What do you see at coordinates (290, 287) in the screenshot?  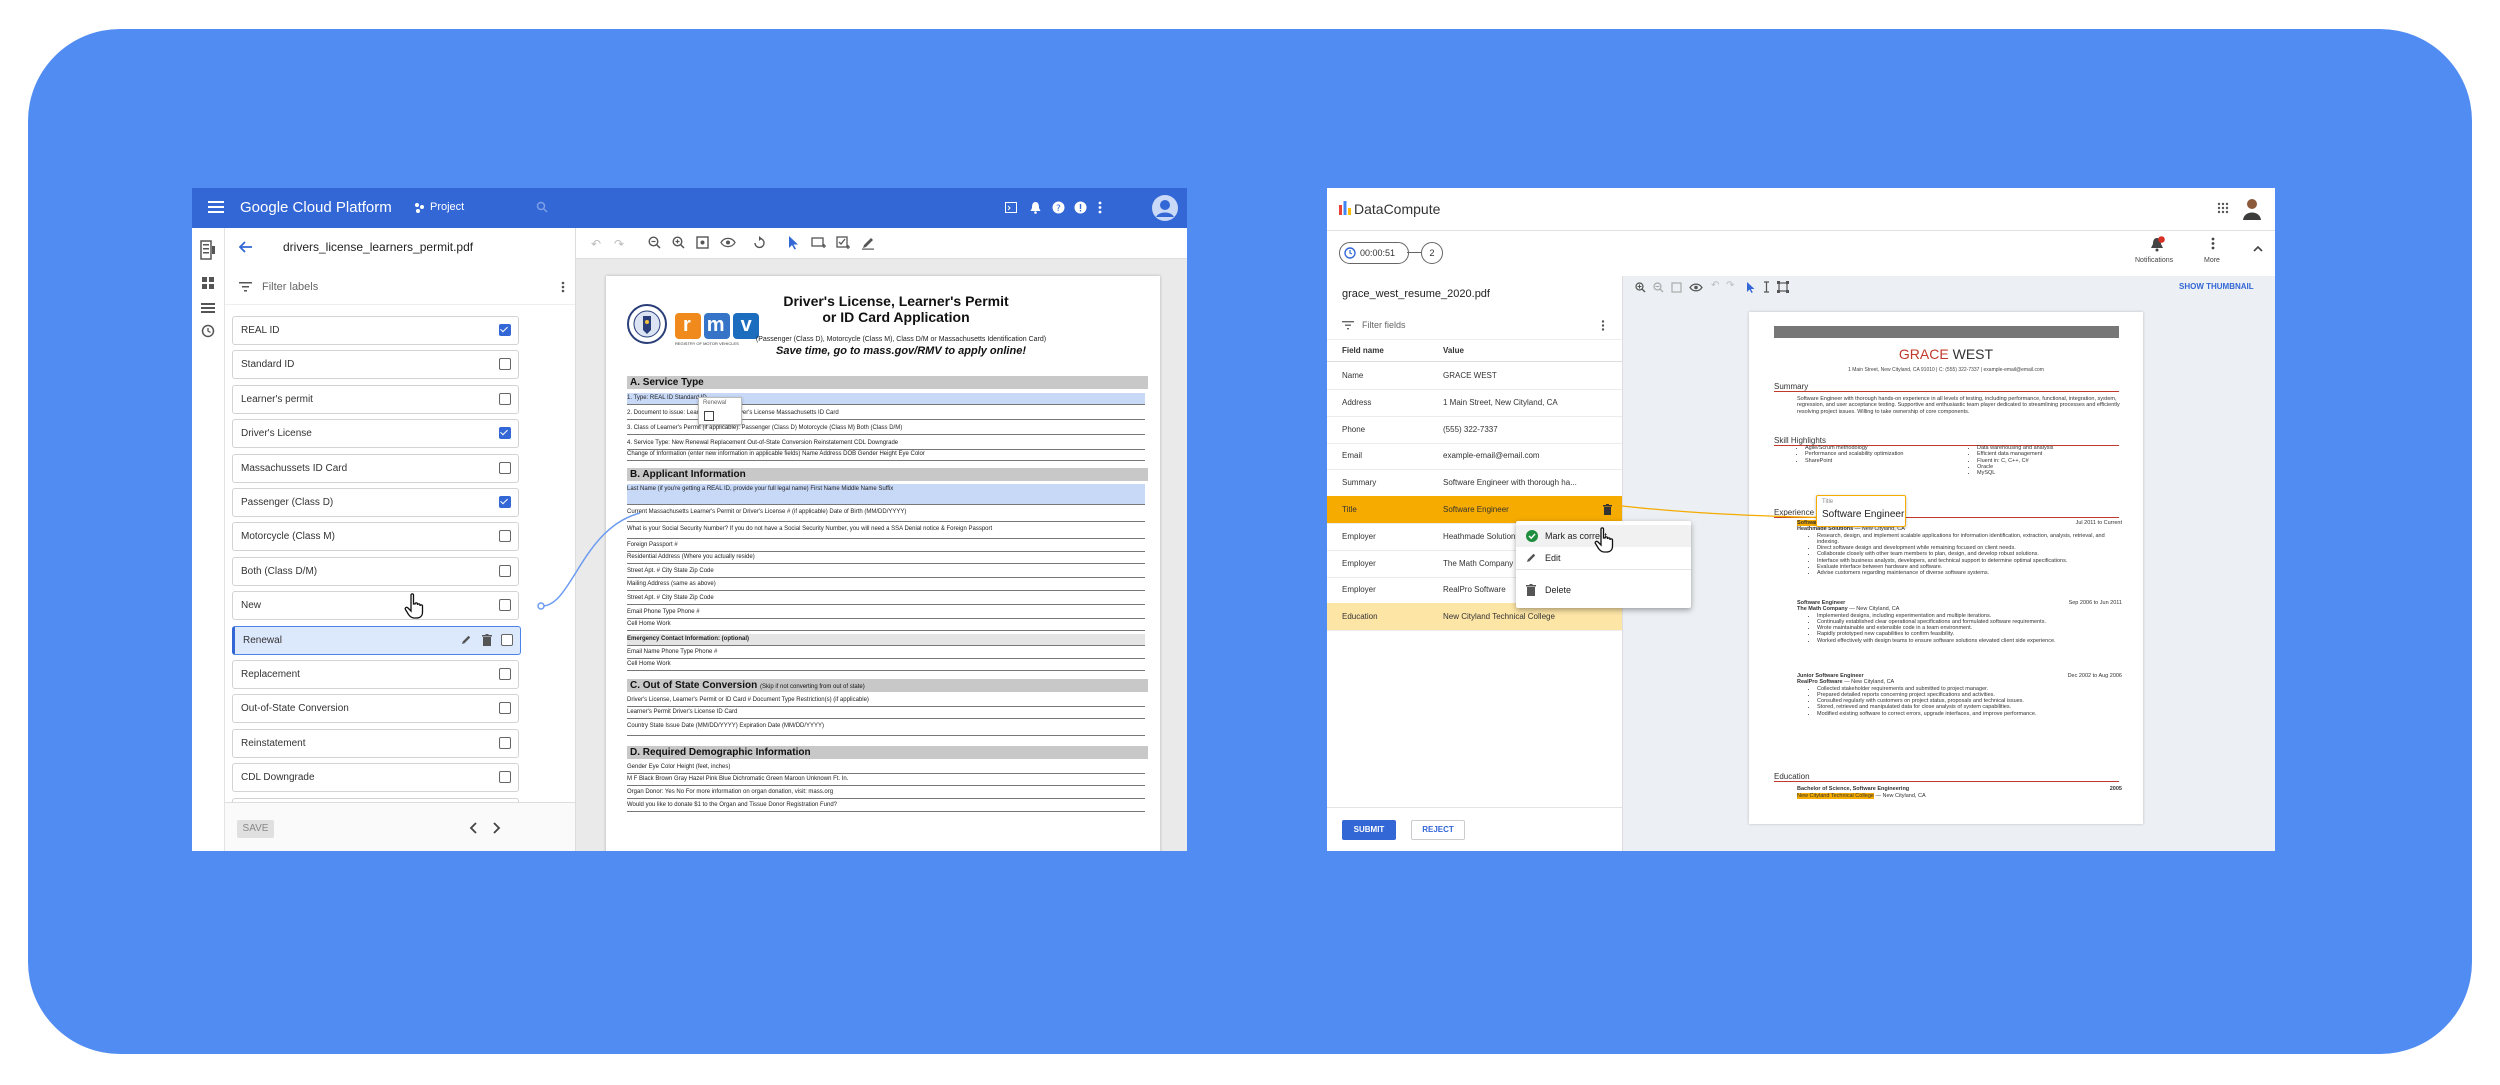 I see `filter-labels-input: Filter labels` at bounding box center [290, 287].